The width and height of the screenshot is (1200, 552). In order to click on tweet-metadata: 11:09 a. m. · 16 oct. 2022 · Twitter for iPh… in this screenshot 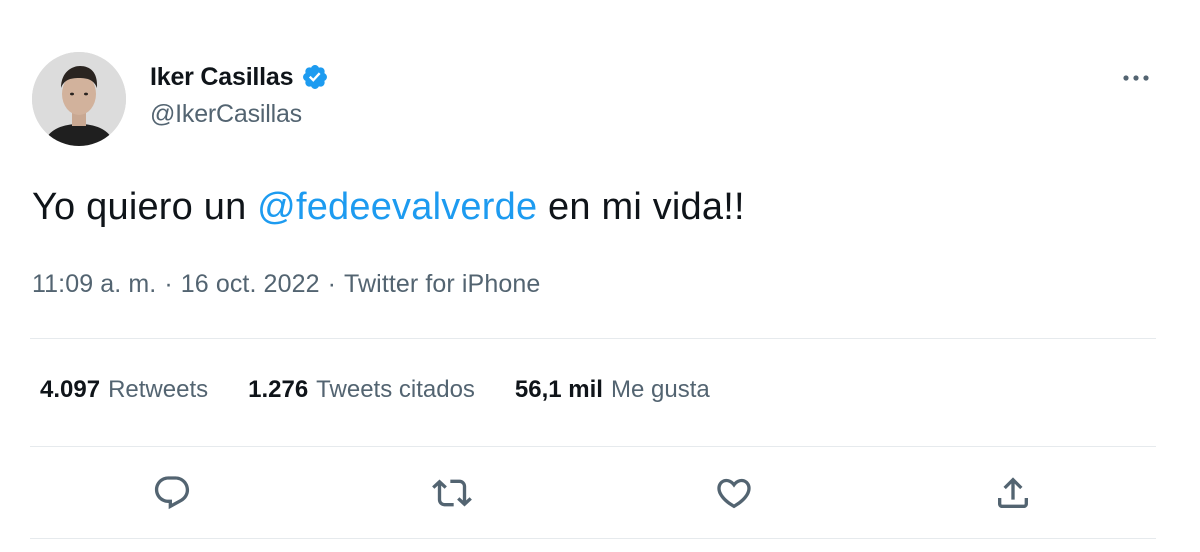, I will do `click(286, 284)`.